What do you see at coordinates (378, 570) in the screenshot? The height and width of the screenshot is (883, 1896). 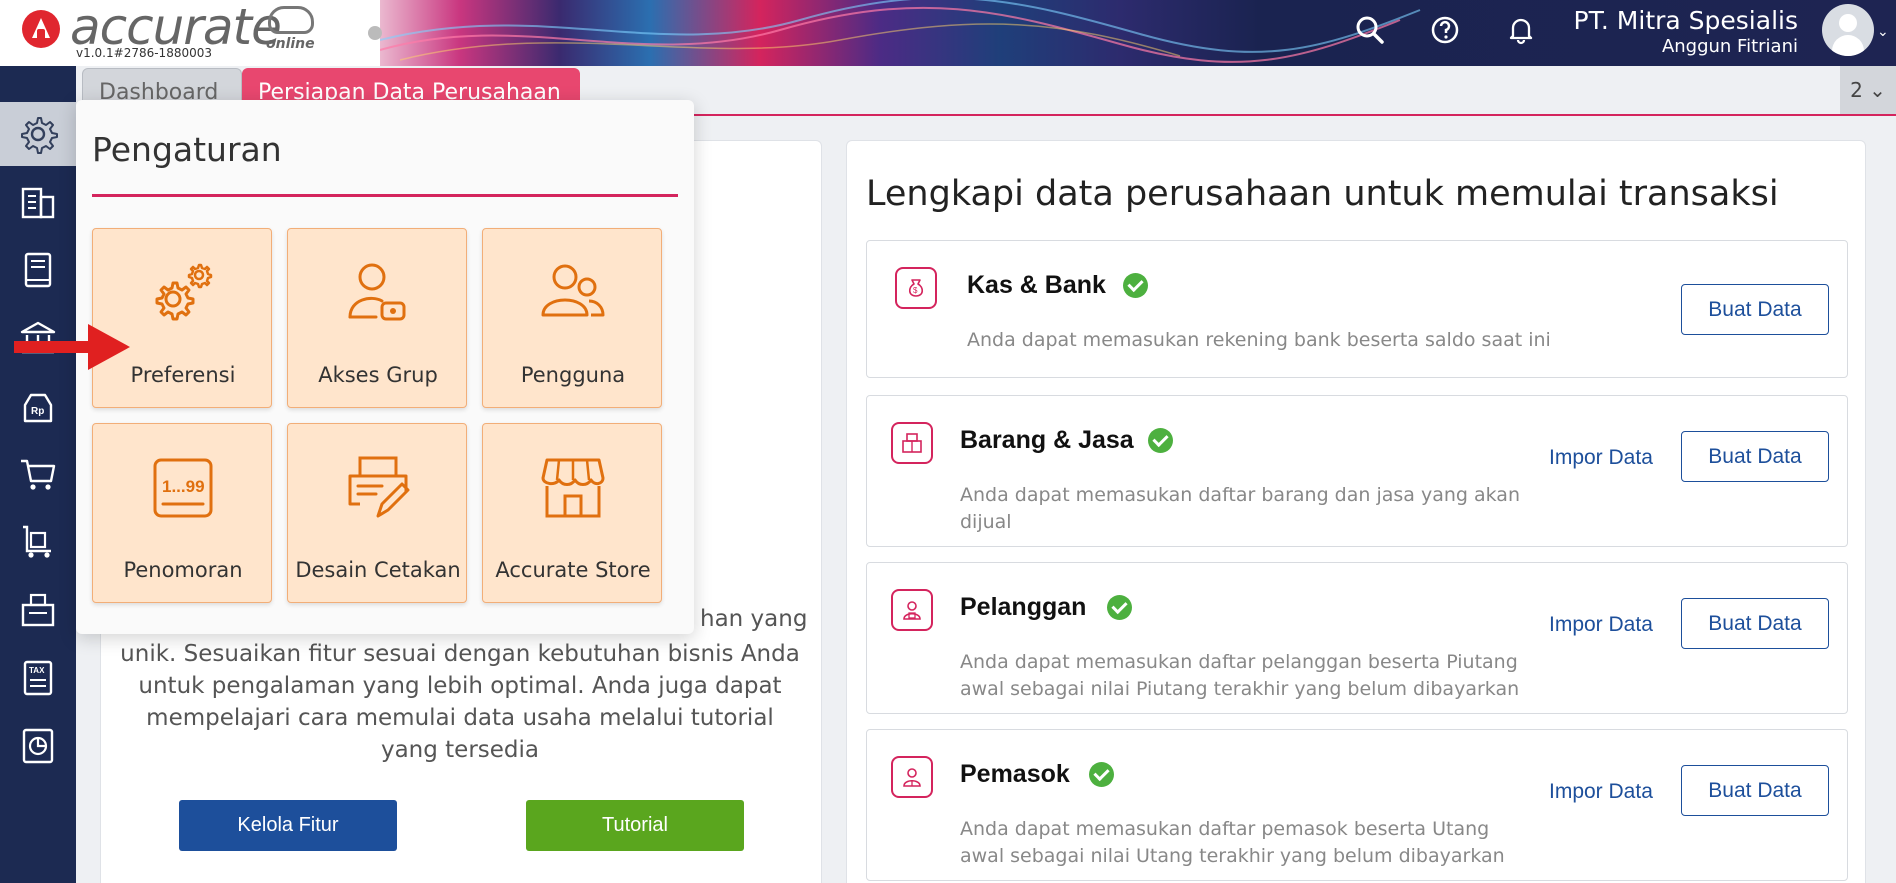 I see `tile-label: Desain Cetakan` at bounding box center [378, 570].